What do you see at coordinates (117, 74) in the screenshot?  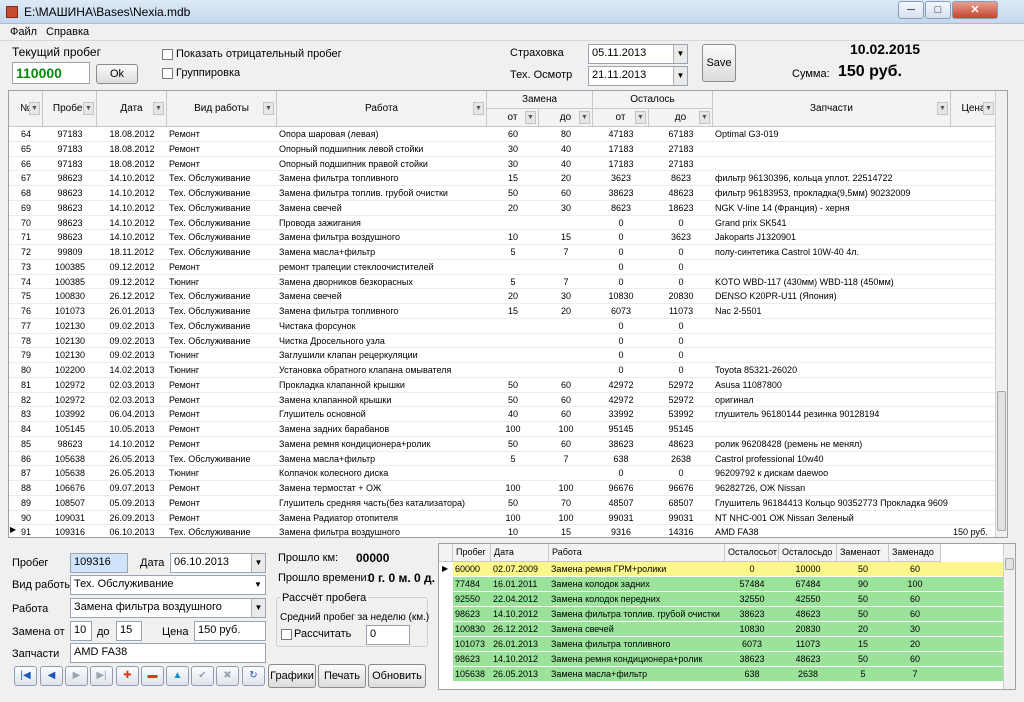 I see `ok-button: Ok` at bounding box center [117, 74].